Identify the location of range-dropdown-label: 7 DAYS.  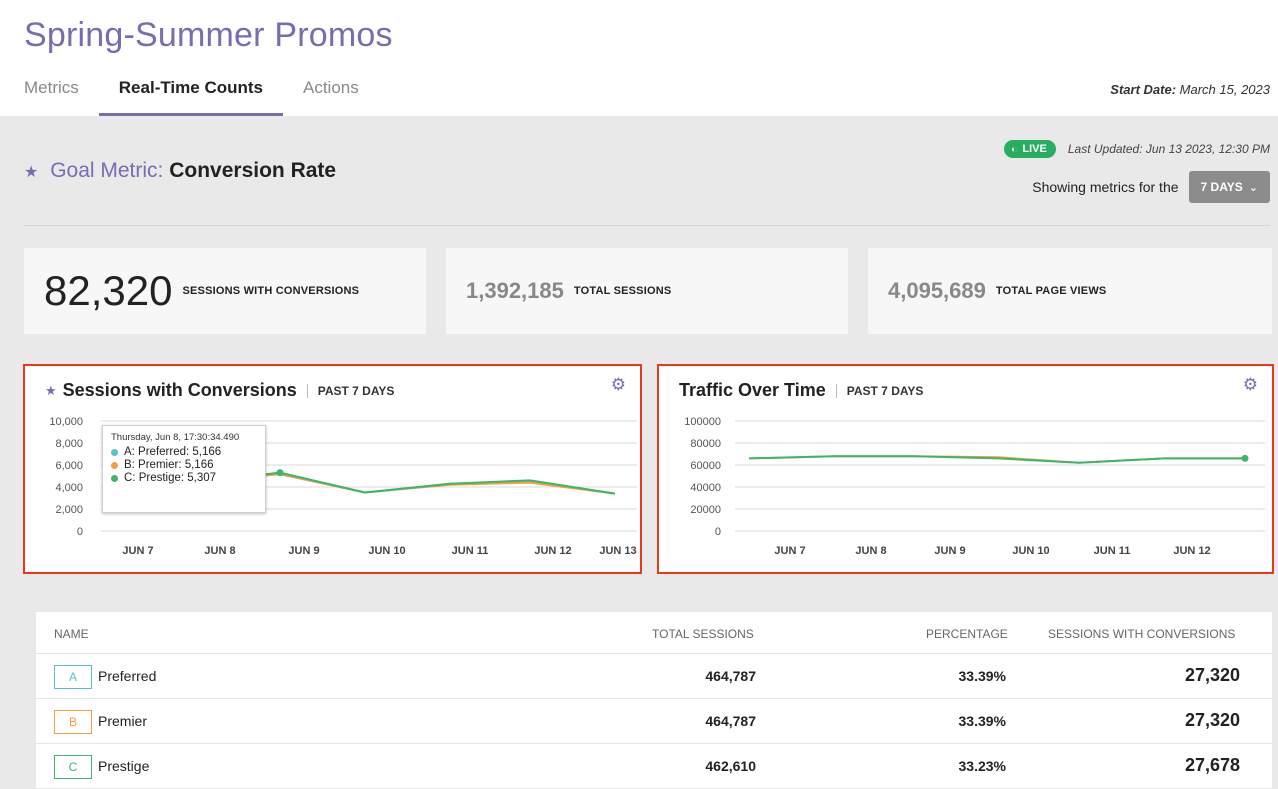
(1221, 187).